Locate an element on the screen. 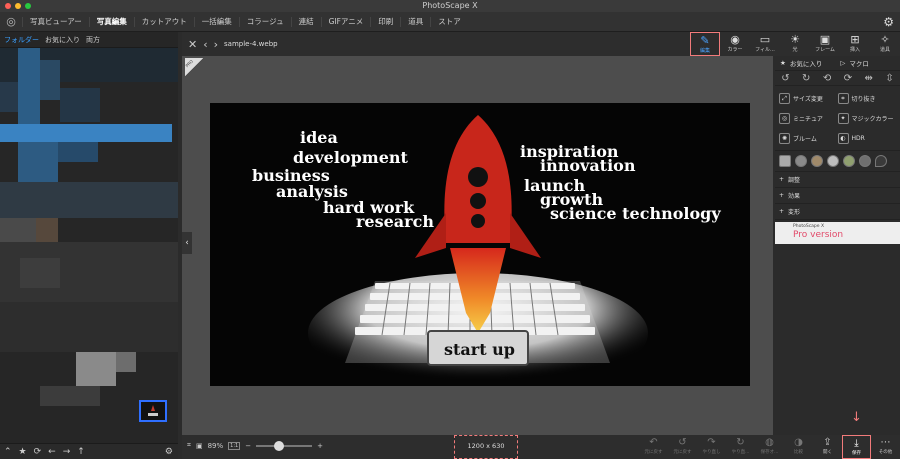  zoom-out-icon: − is located at coordinates (248, 446).